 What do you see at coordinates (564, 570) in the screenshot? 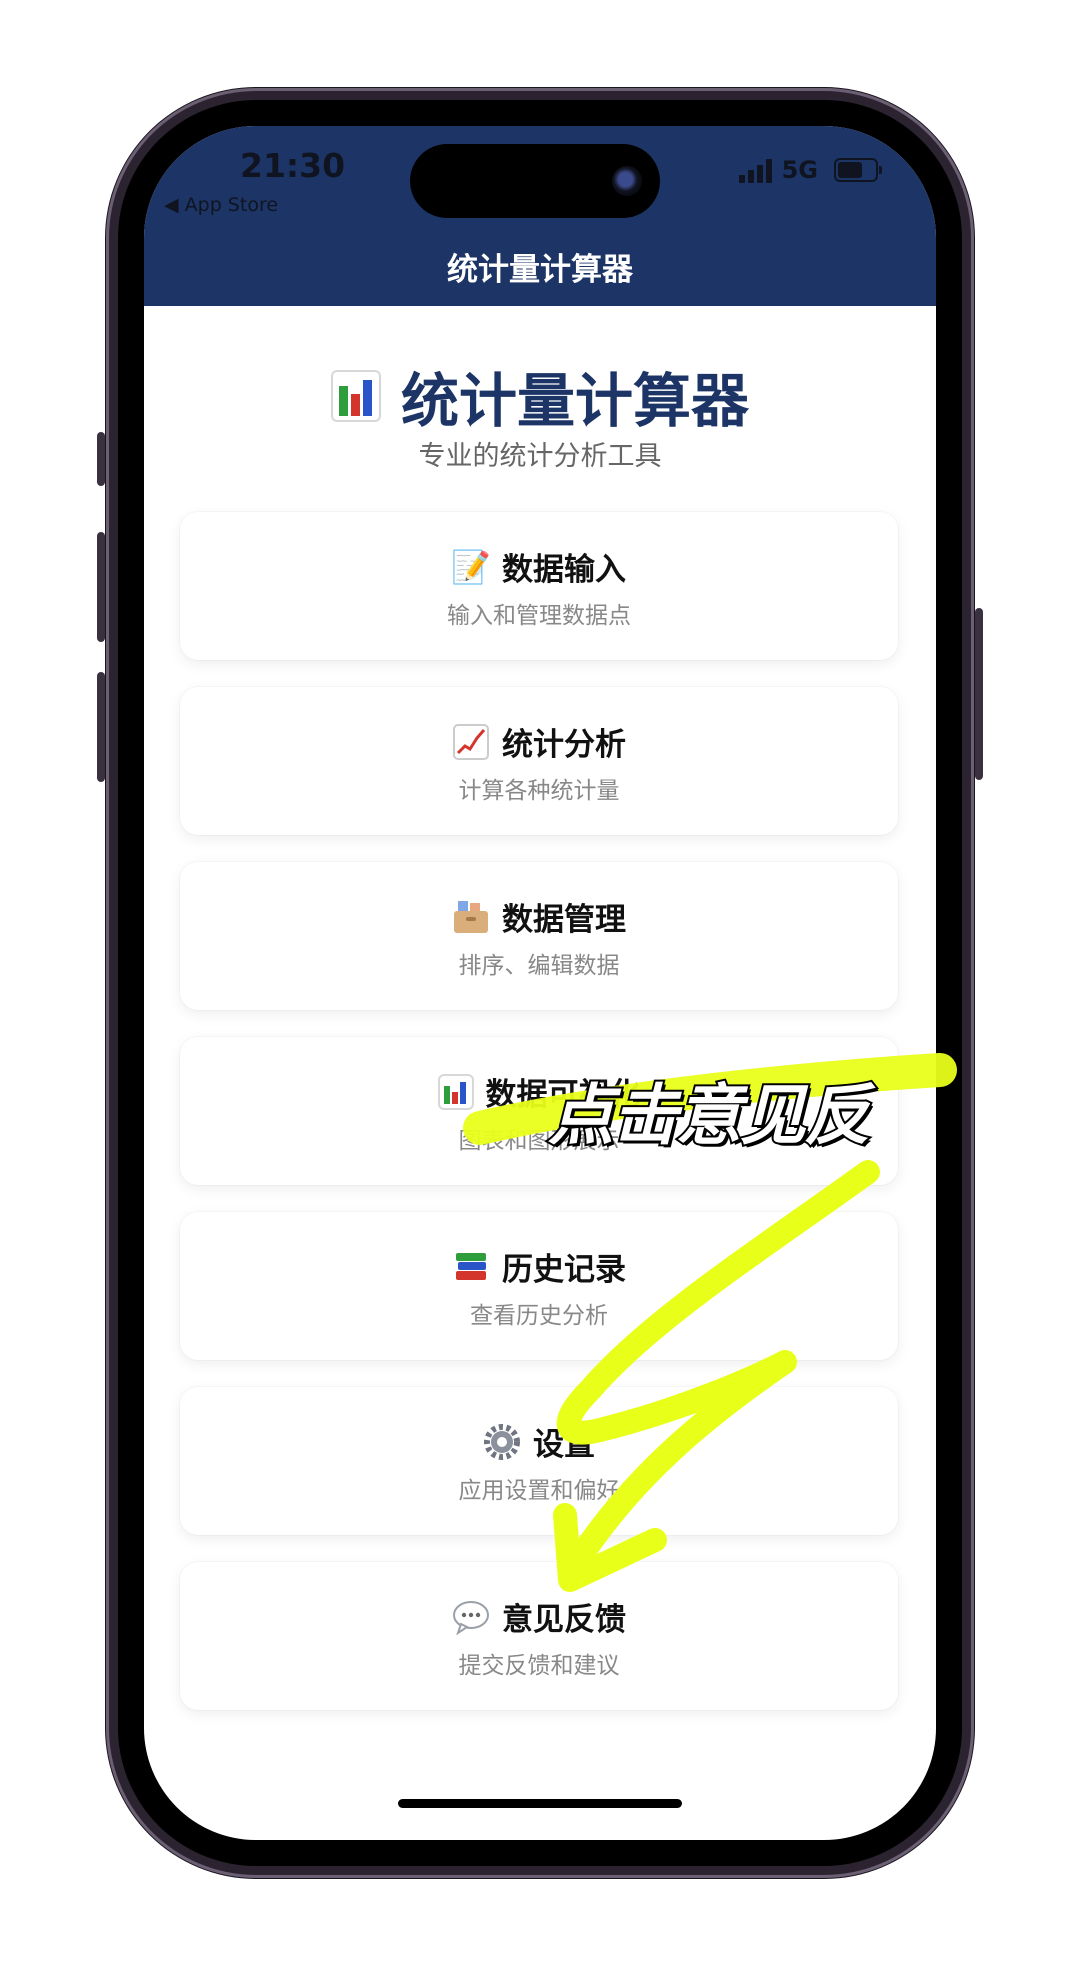
I see `card-title-text: 数据输入` at bounding box center [564, 570].